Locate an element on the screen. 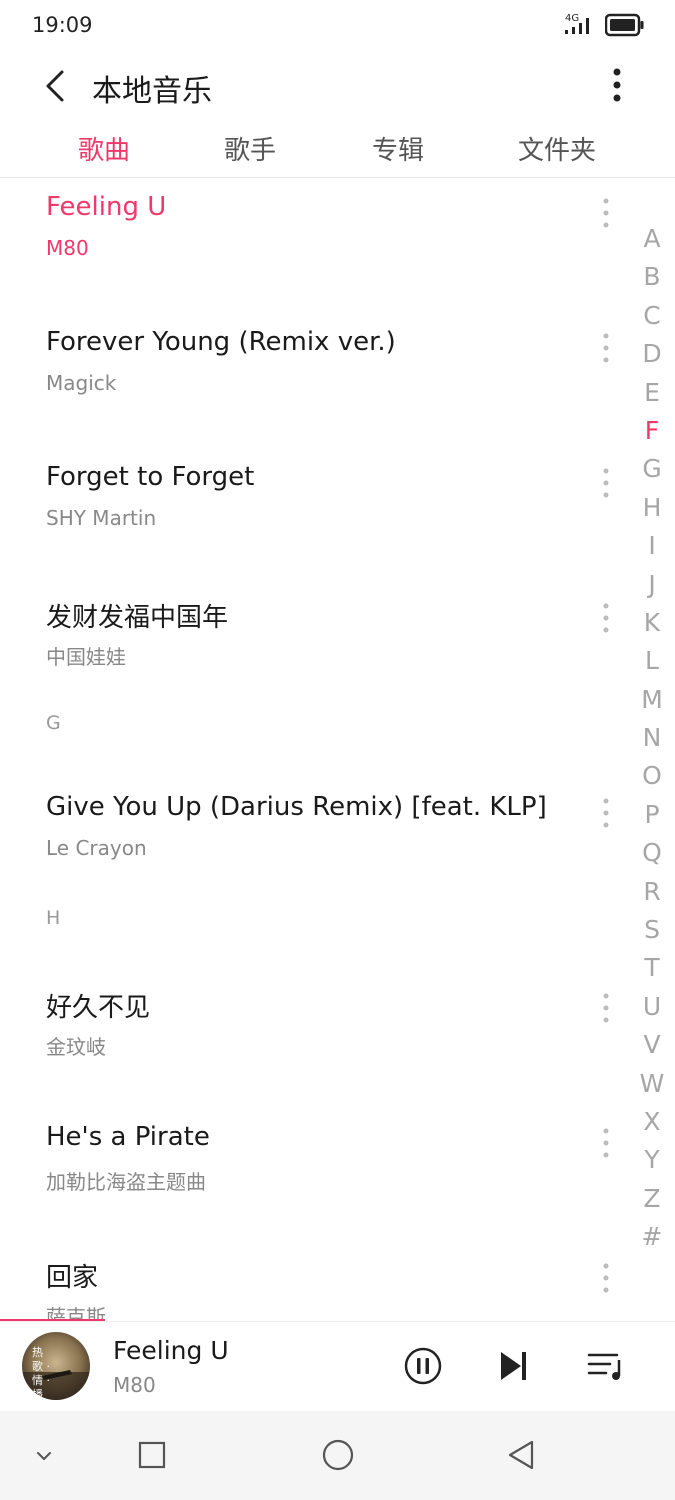 The height and width of the screenshot is (1500, 675). song-artist: Magick is located at coordinates (81, 383).